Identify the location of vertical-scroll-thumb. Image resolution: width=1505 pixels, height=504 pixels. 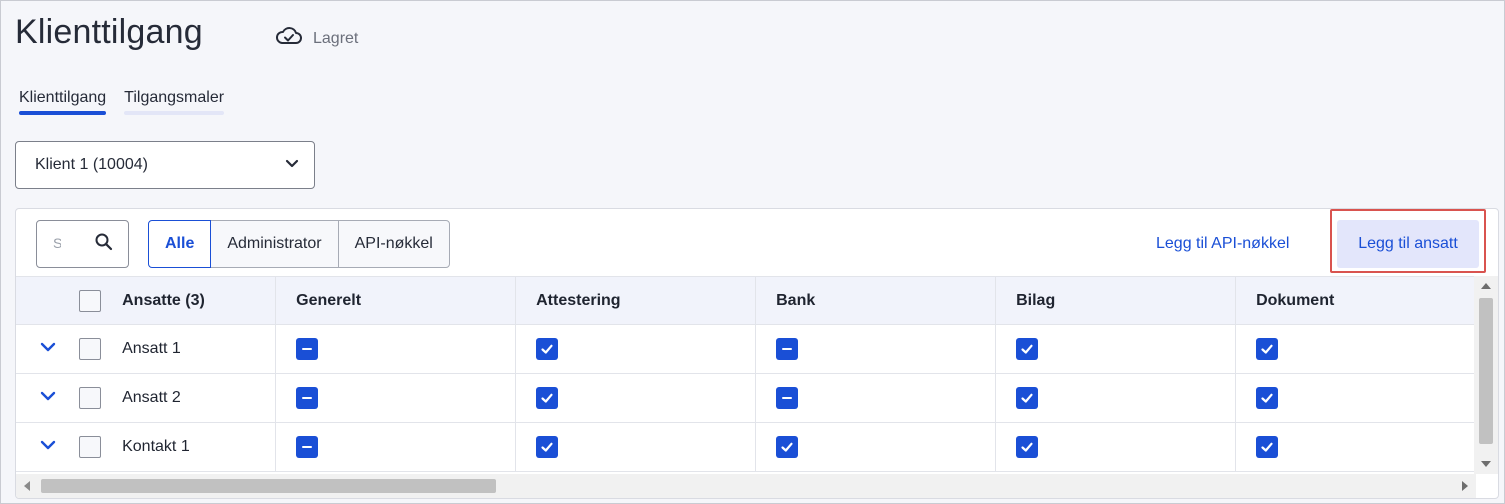
(1486, 371).